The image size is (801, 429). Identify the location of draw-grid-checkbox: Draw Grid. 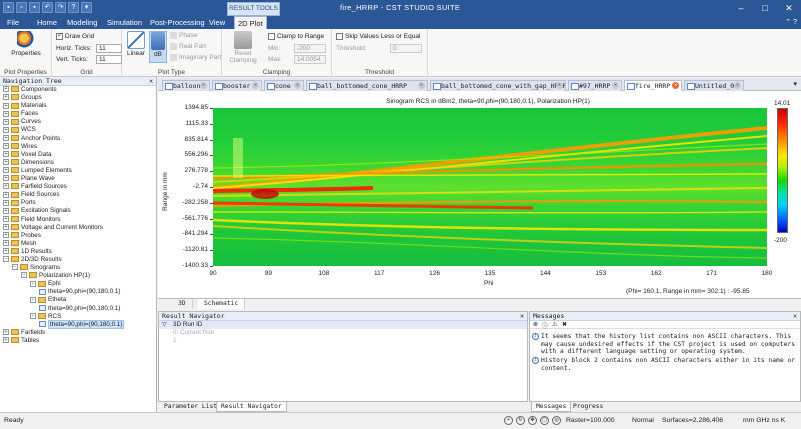
(75, 35).